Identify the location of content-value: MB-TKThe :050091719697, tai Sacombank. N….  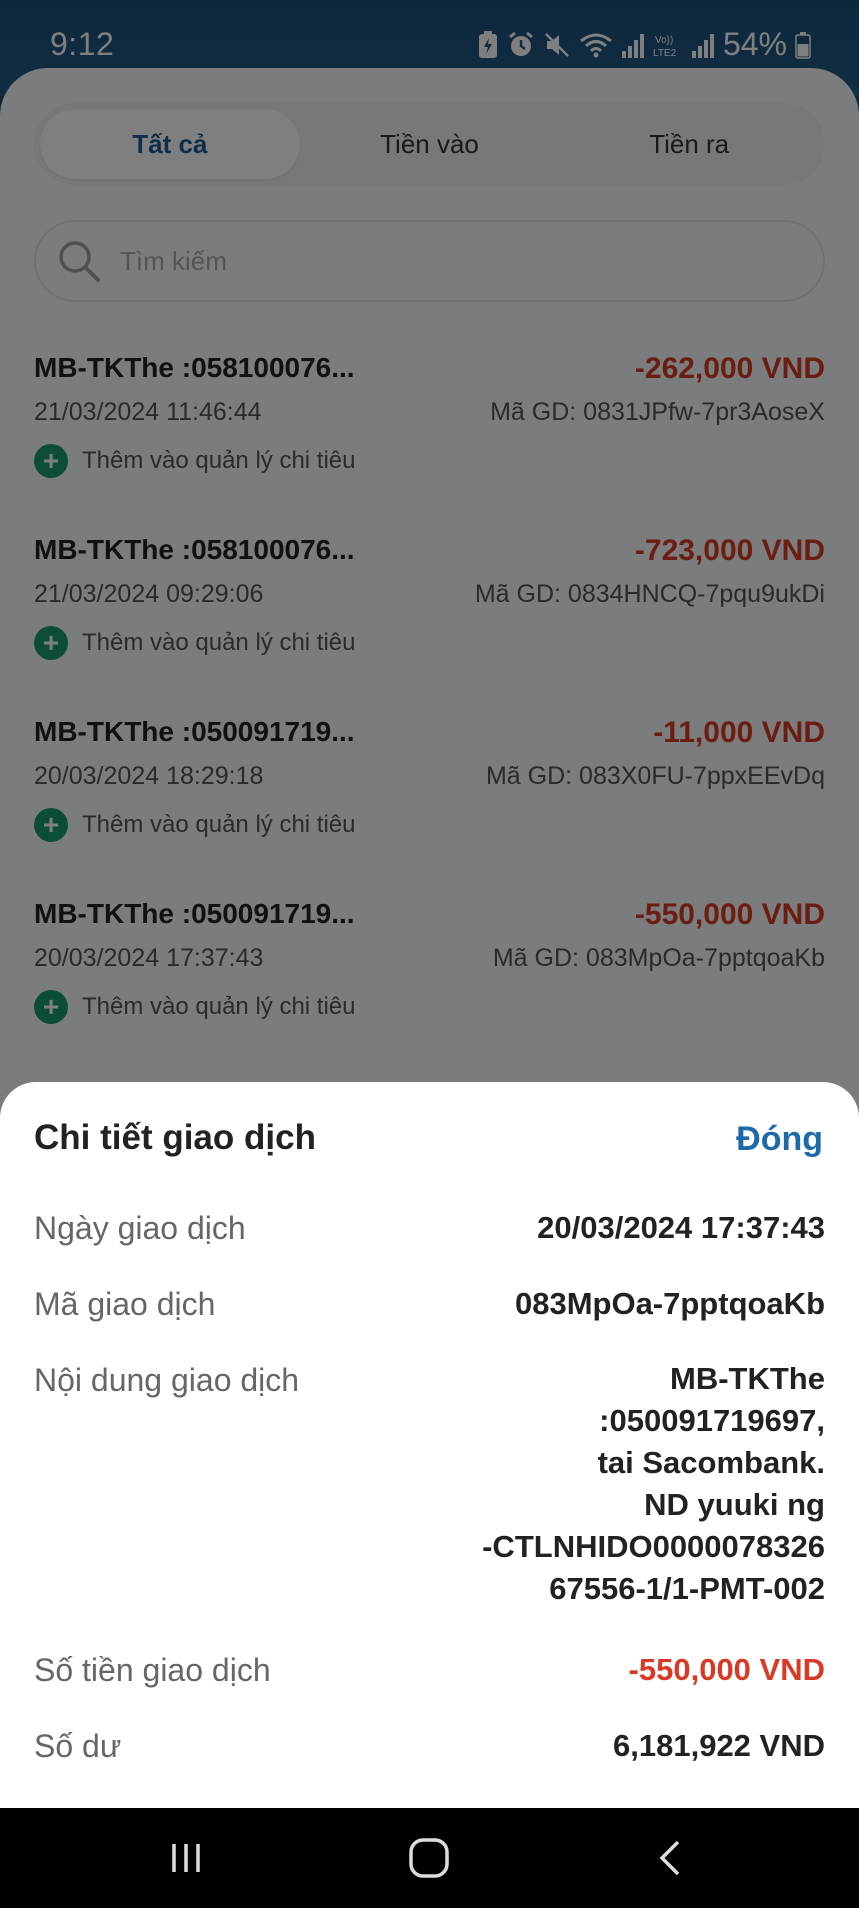
(653, 1484).